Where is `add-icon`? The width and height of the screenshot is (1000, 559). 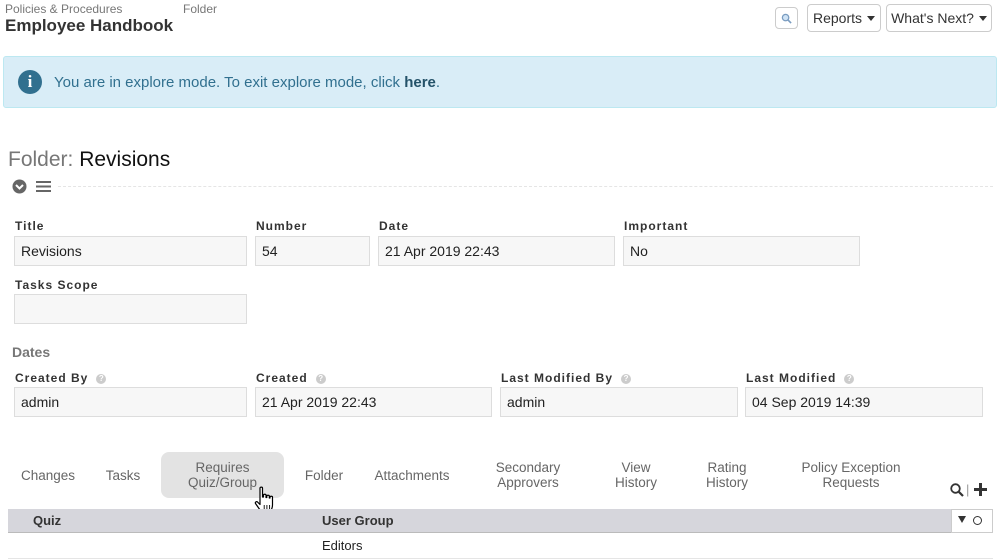 add-icon is located at coordinates (980, 489).